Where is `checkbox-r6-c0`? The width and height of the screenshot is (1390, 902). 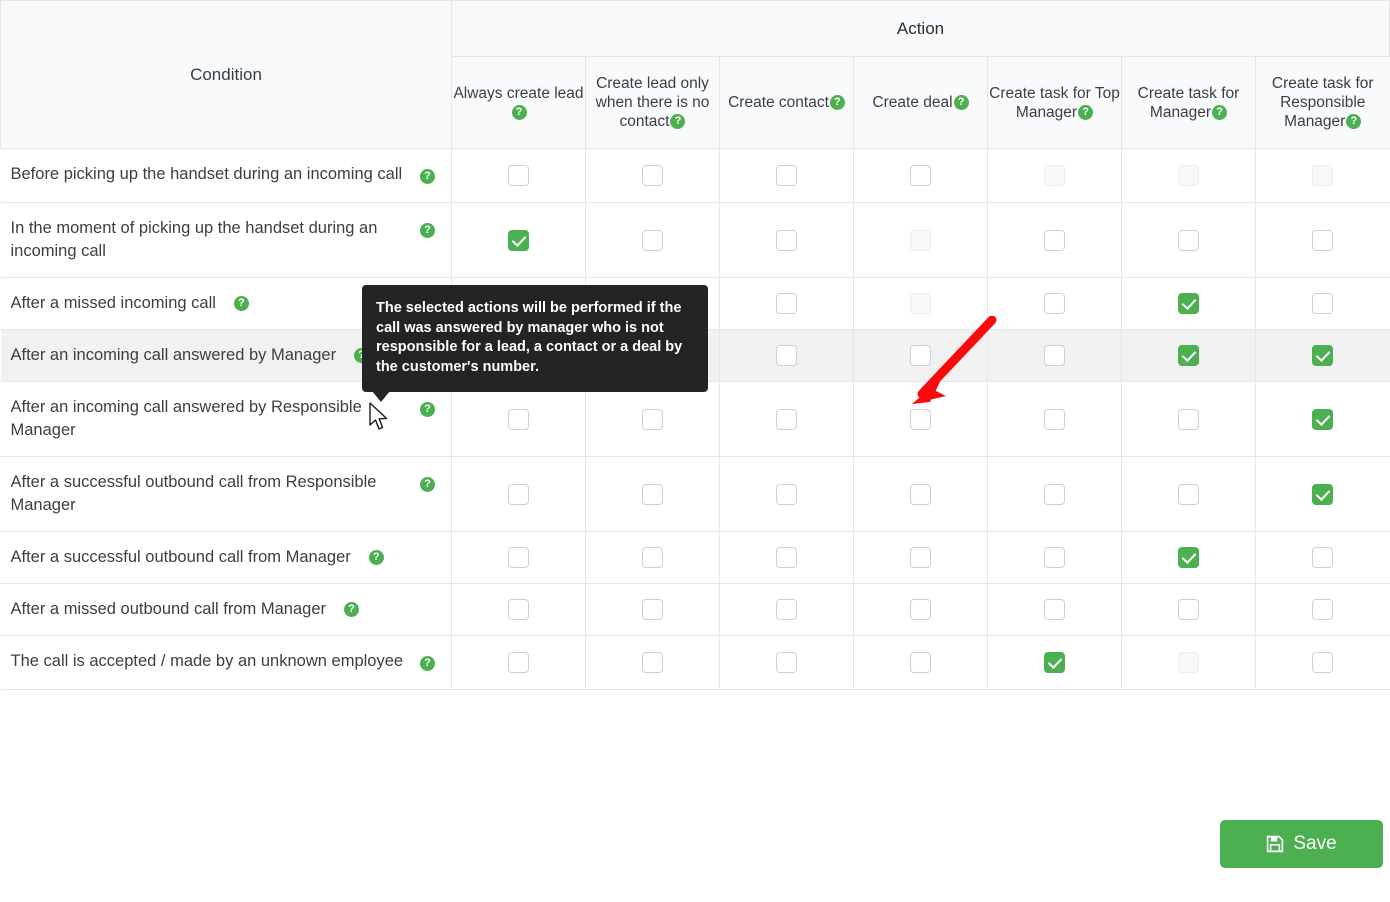 checkbox-r6-c0 is located at coordinates (518, 557).